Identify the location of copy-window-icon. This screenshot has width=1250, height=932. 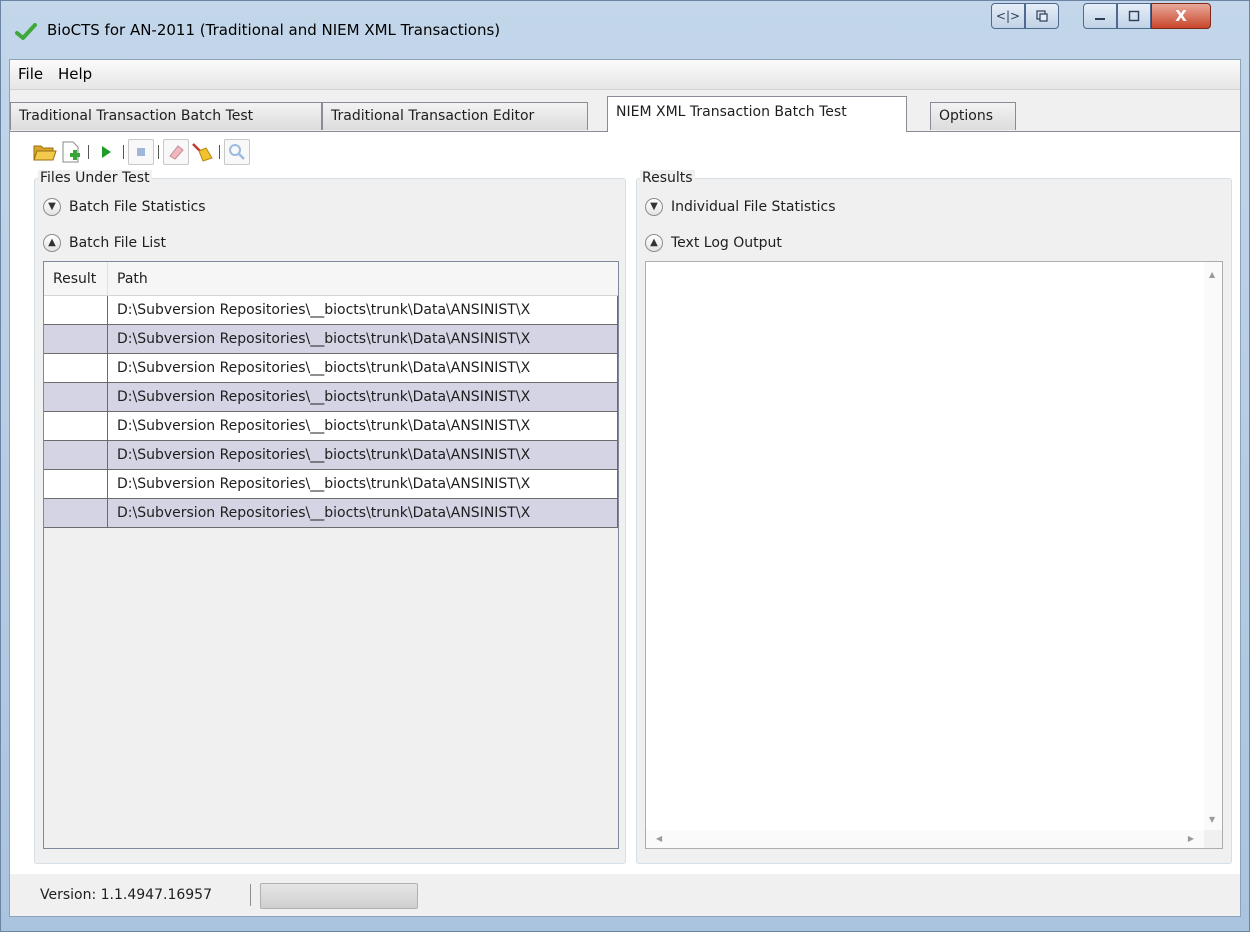
(1042, 16).